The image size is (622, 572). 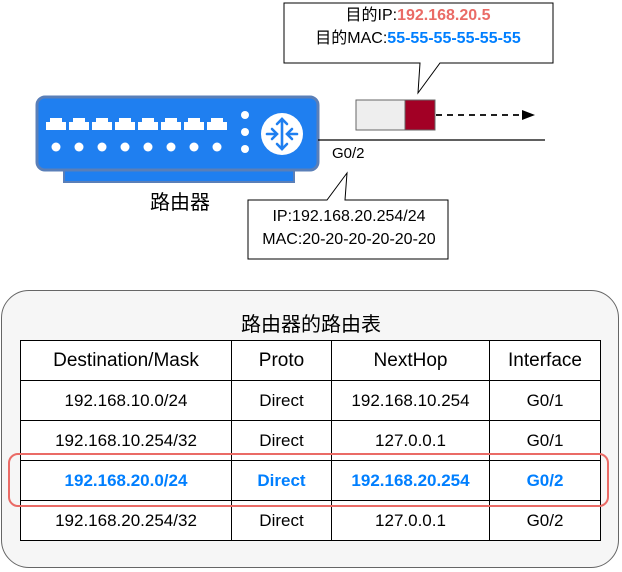 I want to click on arrow-head-icon, so click(x=528, y=115).